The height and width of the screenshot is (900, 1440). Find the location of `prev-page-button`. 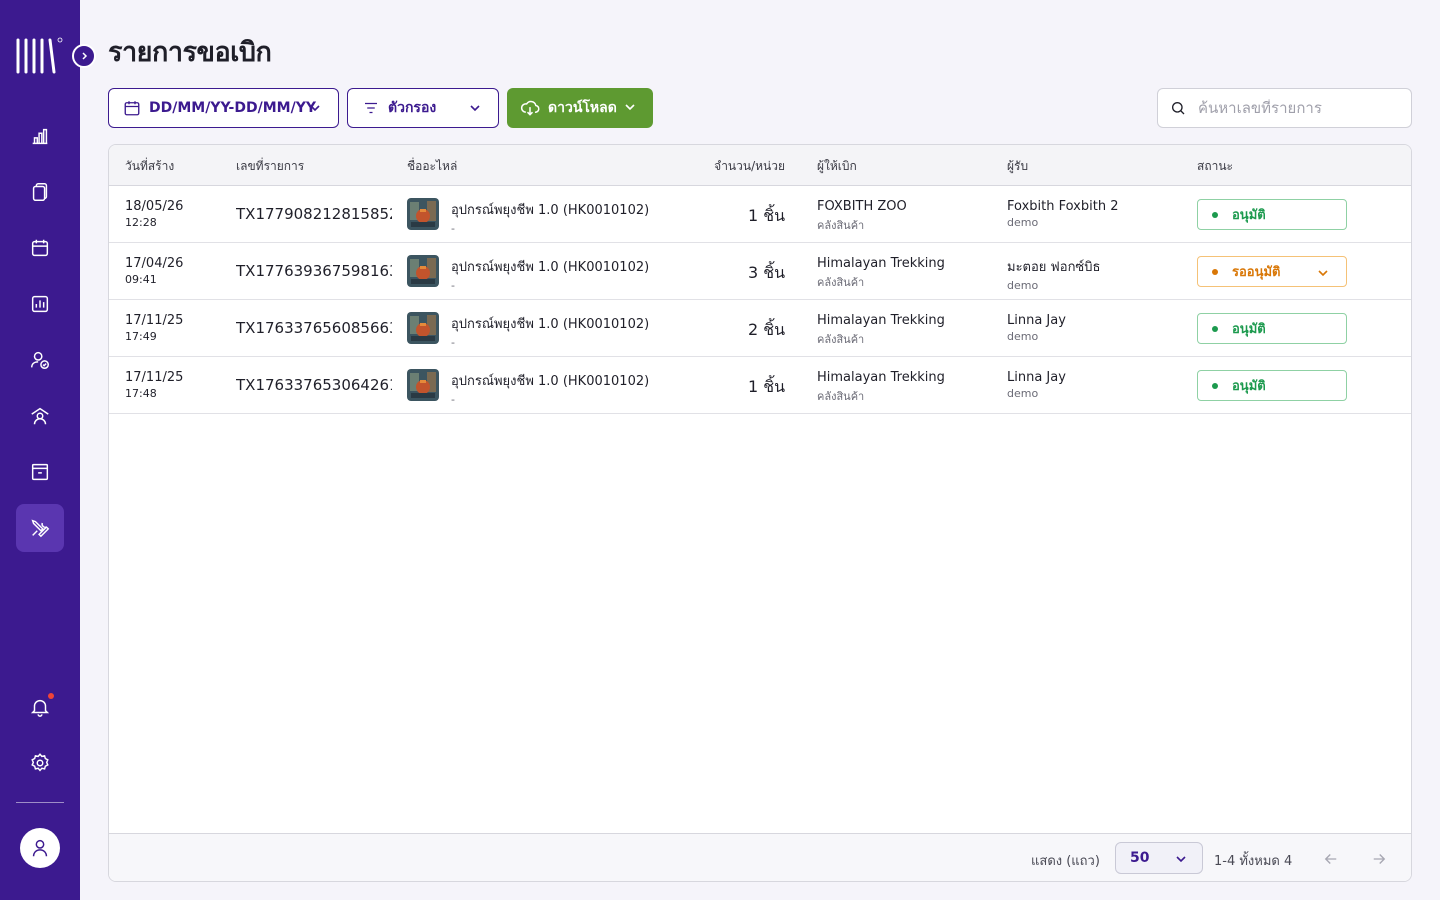

prev-page-button is located at coordinates (1331, 859).